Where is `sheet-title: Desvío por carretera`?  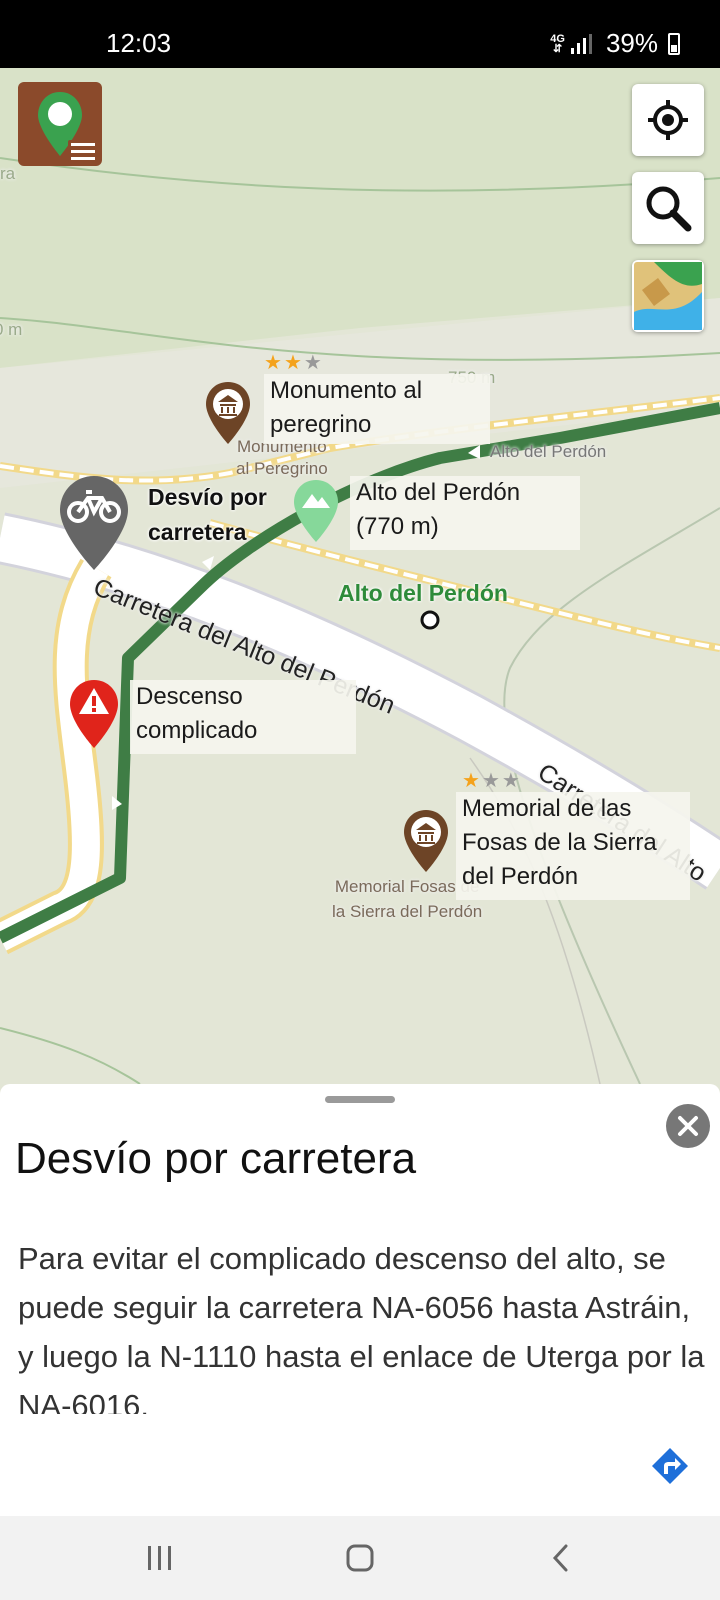
sheet-title: Desvío por carretera is located at coordinates (216, 1158).